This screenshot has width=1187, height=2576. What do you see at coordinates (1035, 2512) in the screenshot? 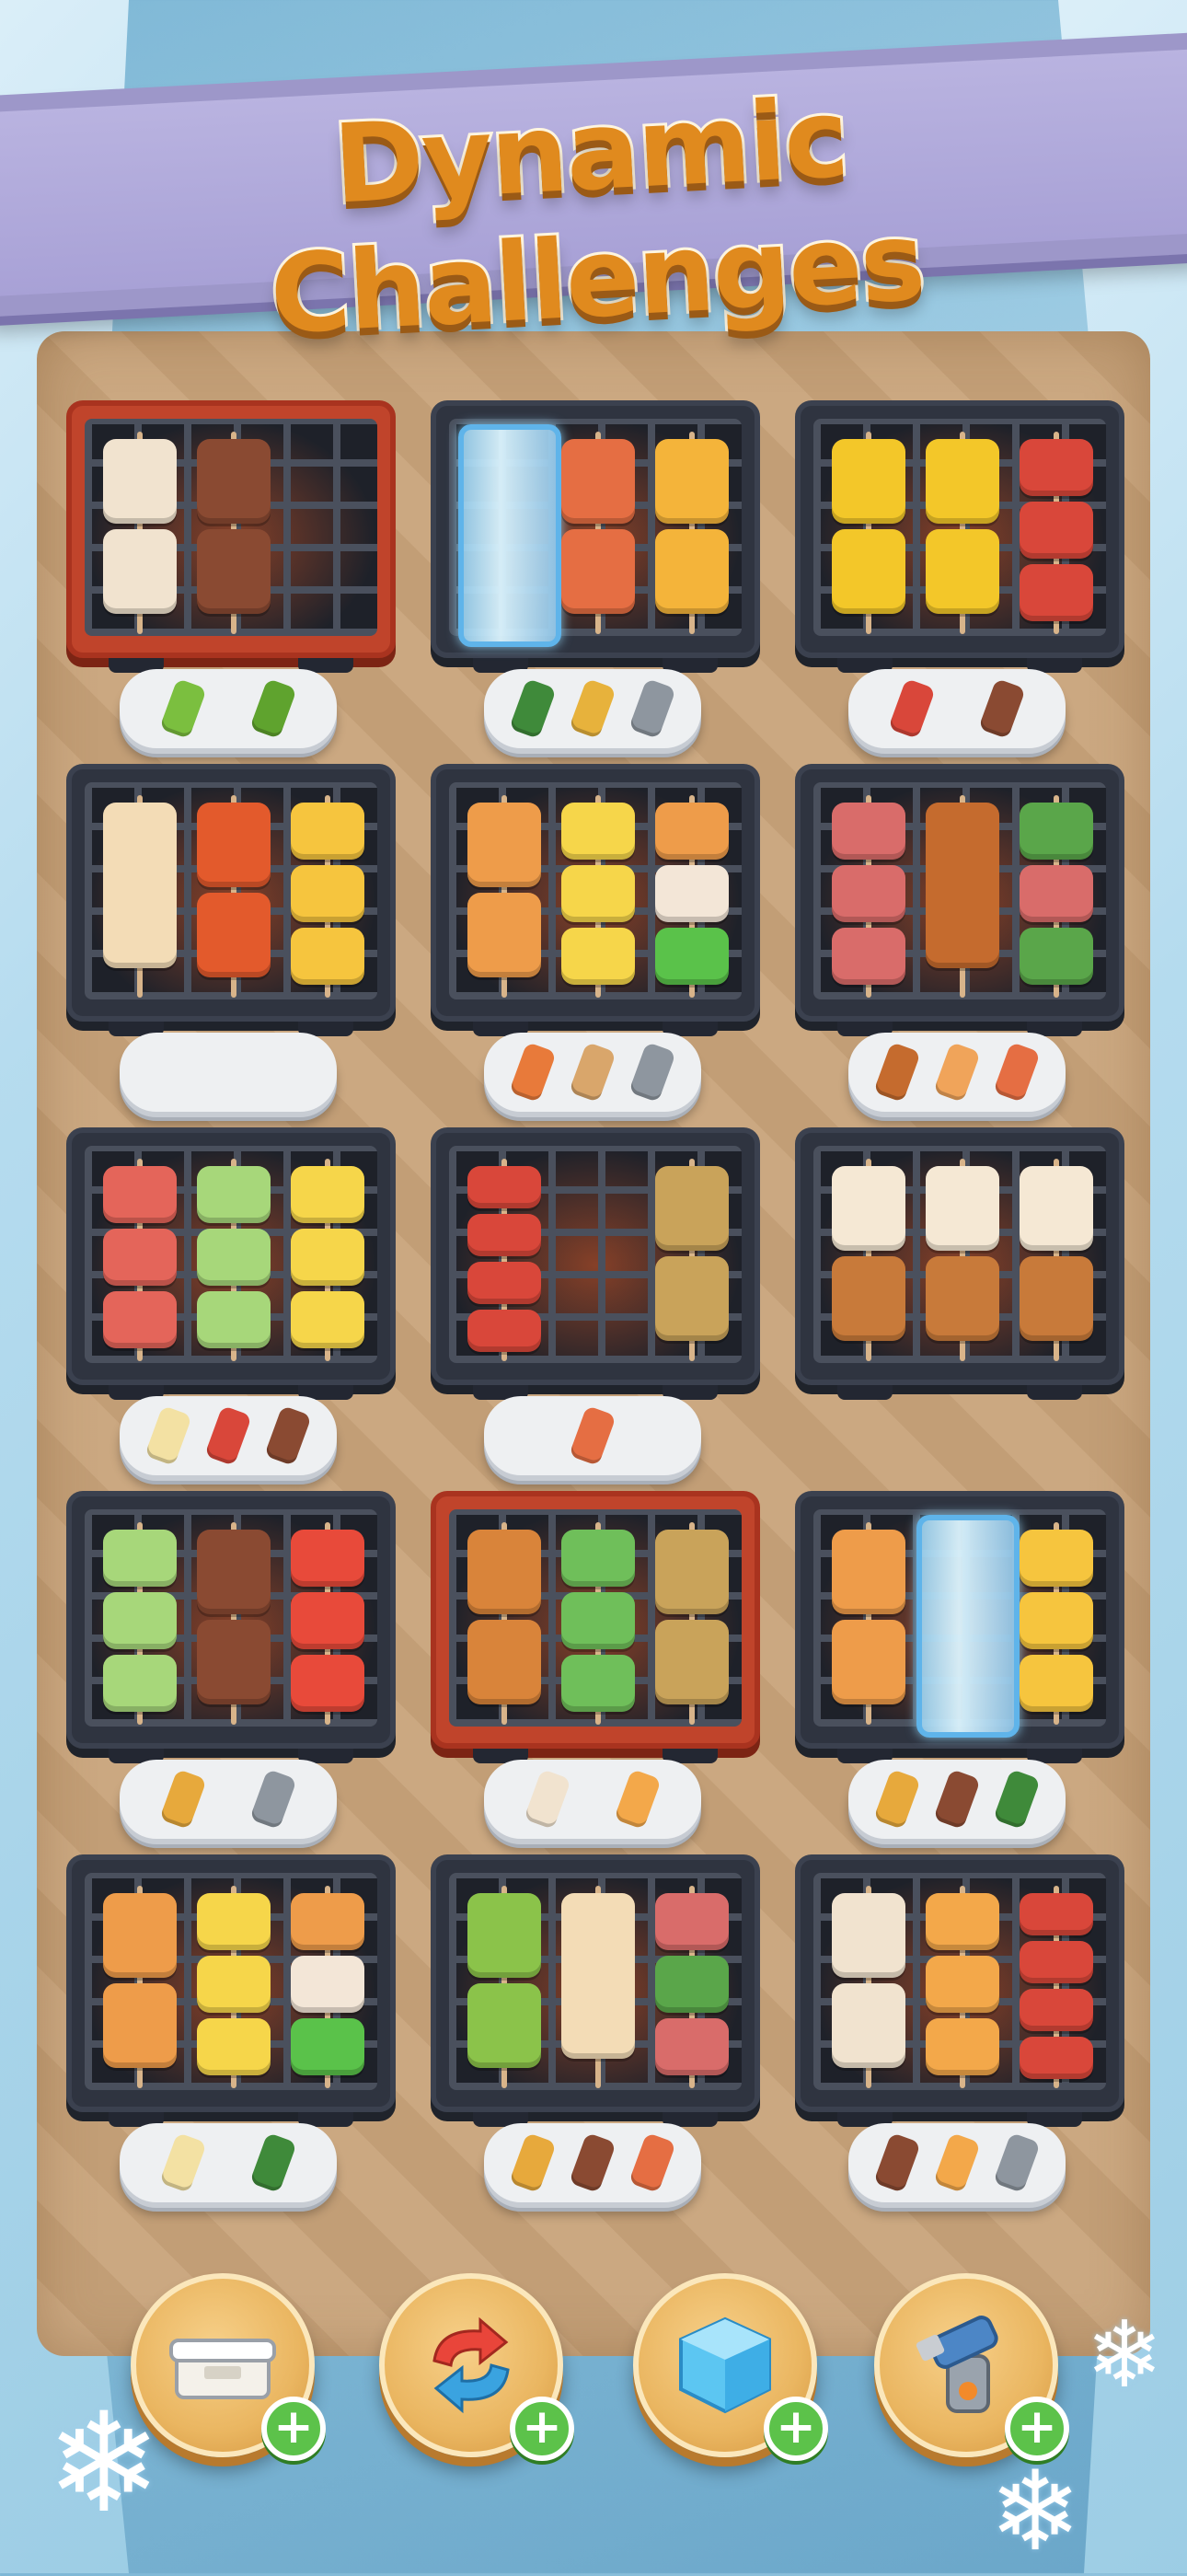
I see `snowflake-icon: ❄` at bounding box center [1035, 2512].